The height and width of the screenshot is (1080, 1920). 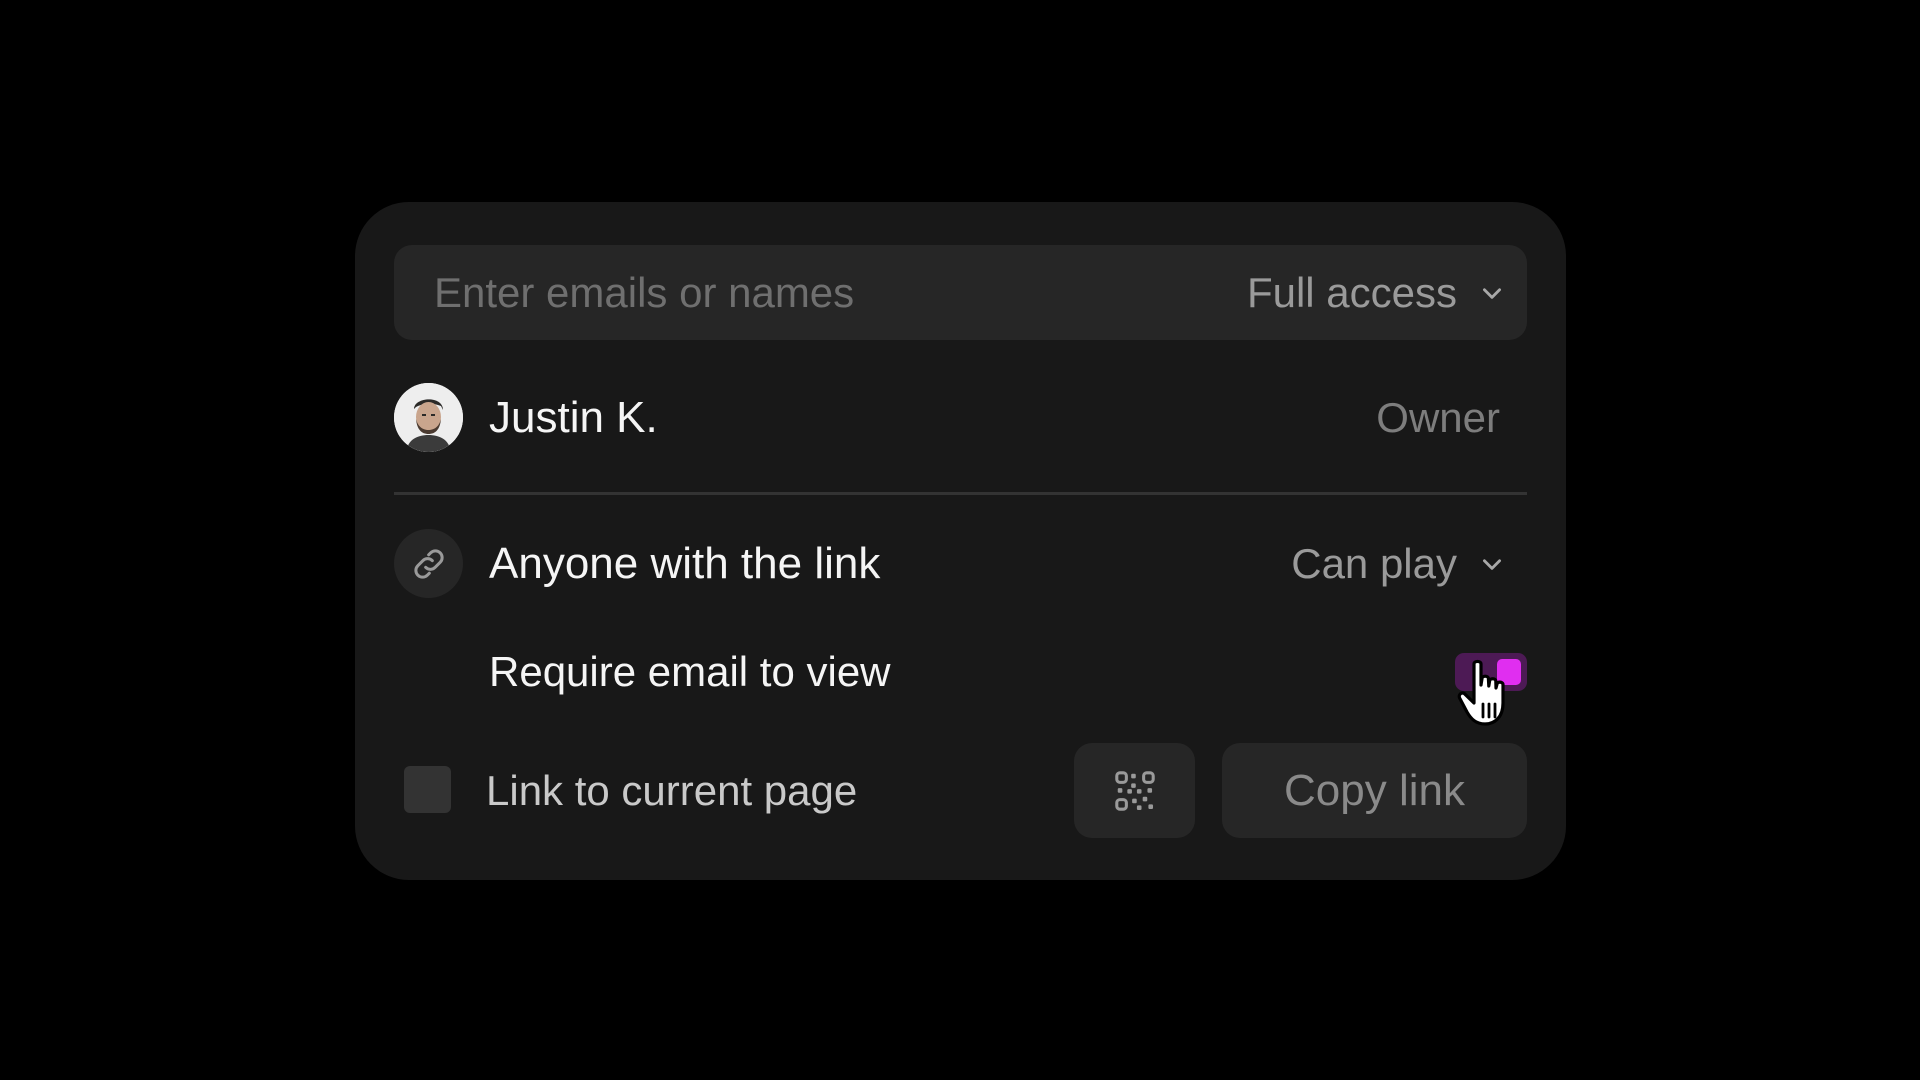 I want to click on member-row: Justin K. Owner, so click(x=960, y=417).